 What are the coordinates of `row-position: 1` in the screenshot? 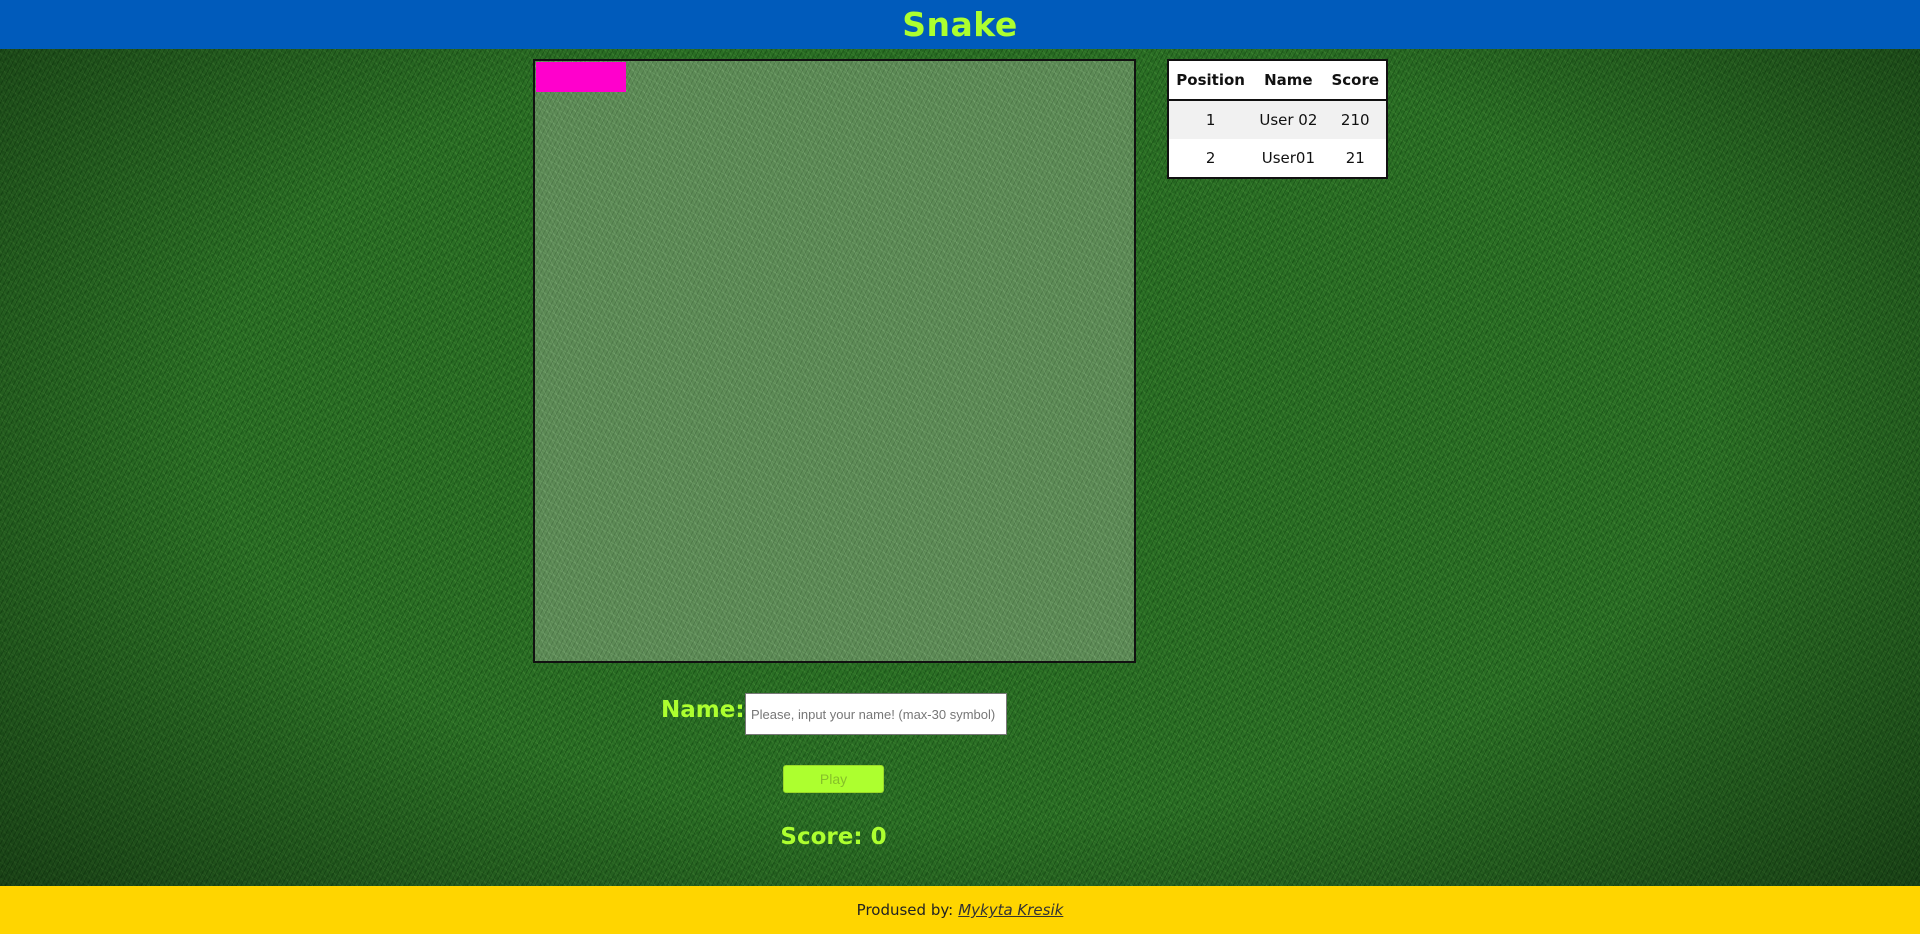 It's located at (1210, 119).